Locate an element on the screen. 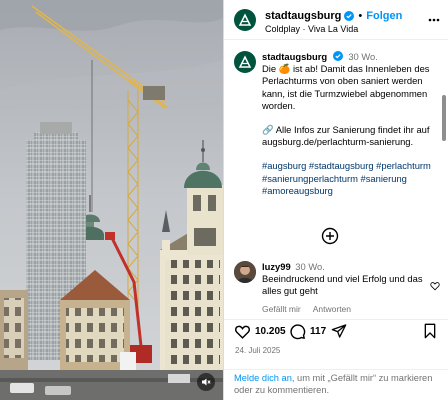 The image size is (448, 400). save-button is located at coordinates (430, 331).